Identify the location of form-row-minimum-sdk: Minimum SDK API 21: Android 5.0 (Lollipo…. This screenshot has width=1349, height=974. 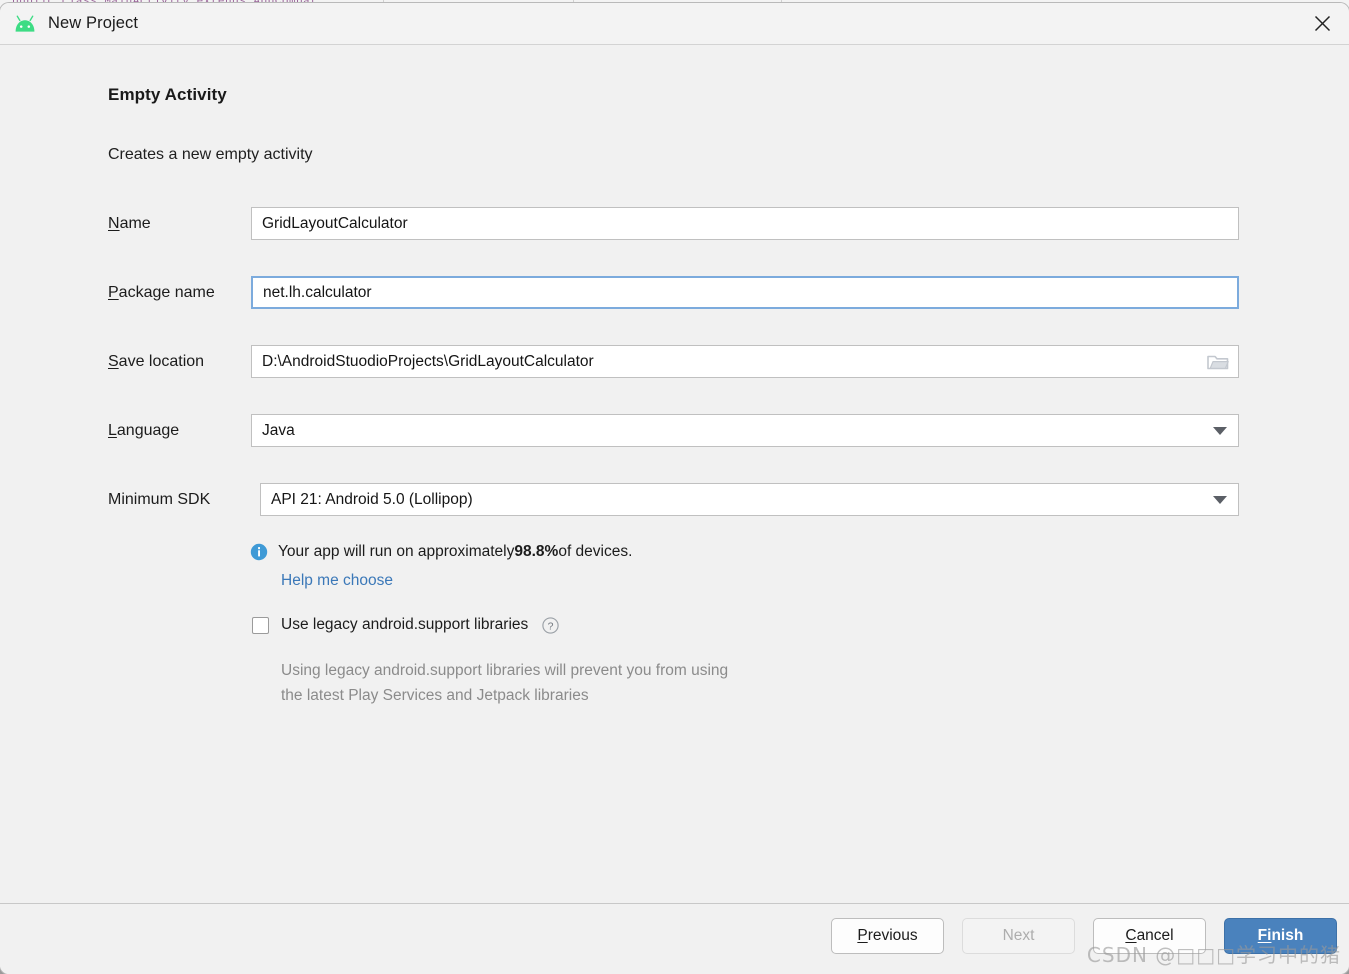
(673, 499).